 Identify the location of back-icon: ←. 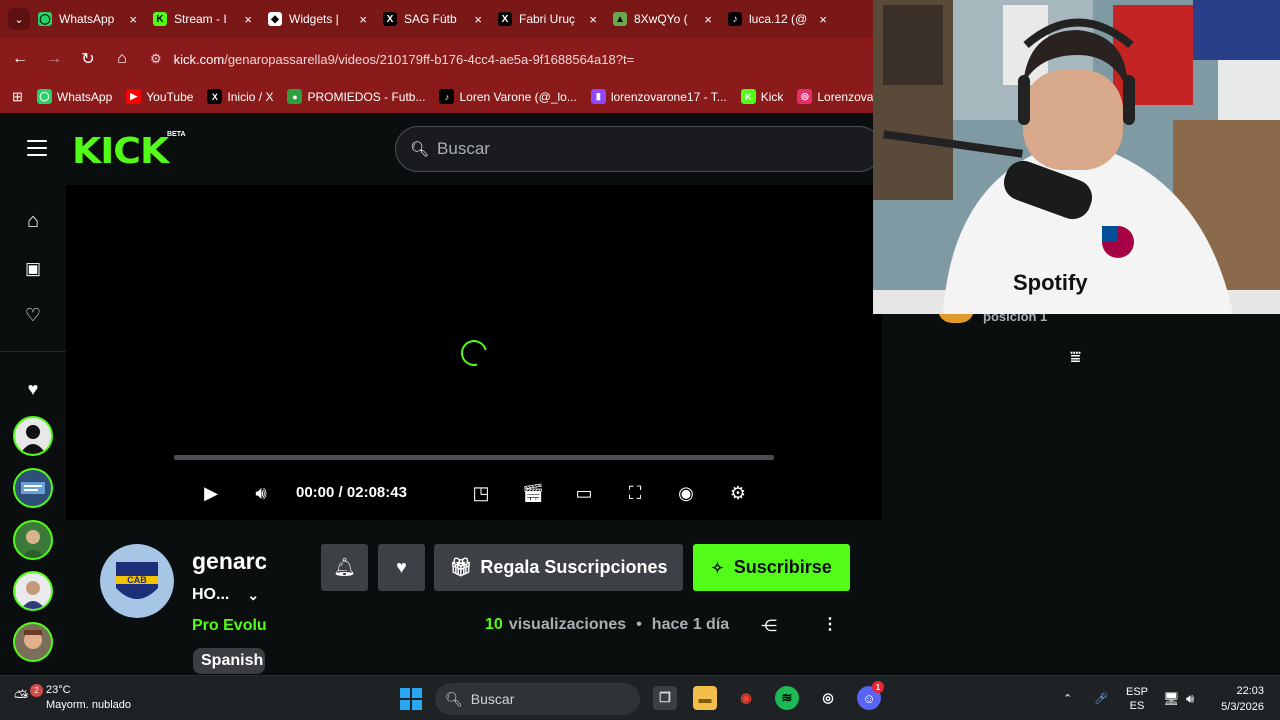
(20, 59).